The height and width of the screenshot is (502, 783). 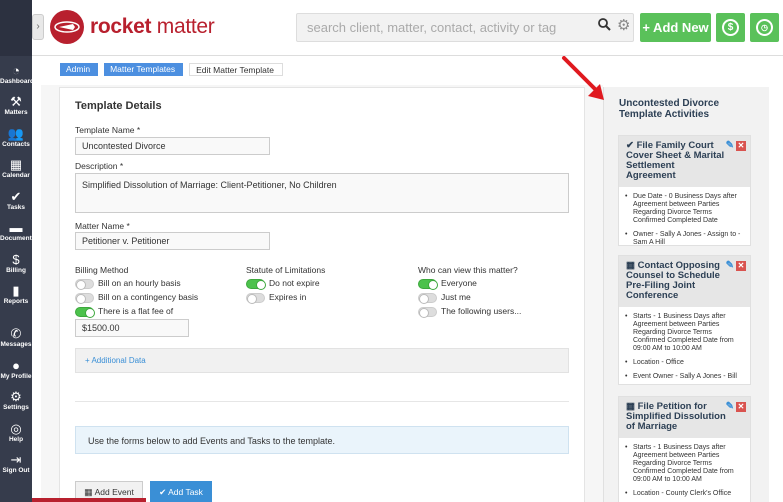 I want to click on logo-text: rocket matter, so click(x=152, y=26).